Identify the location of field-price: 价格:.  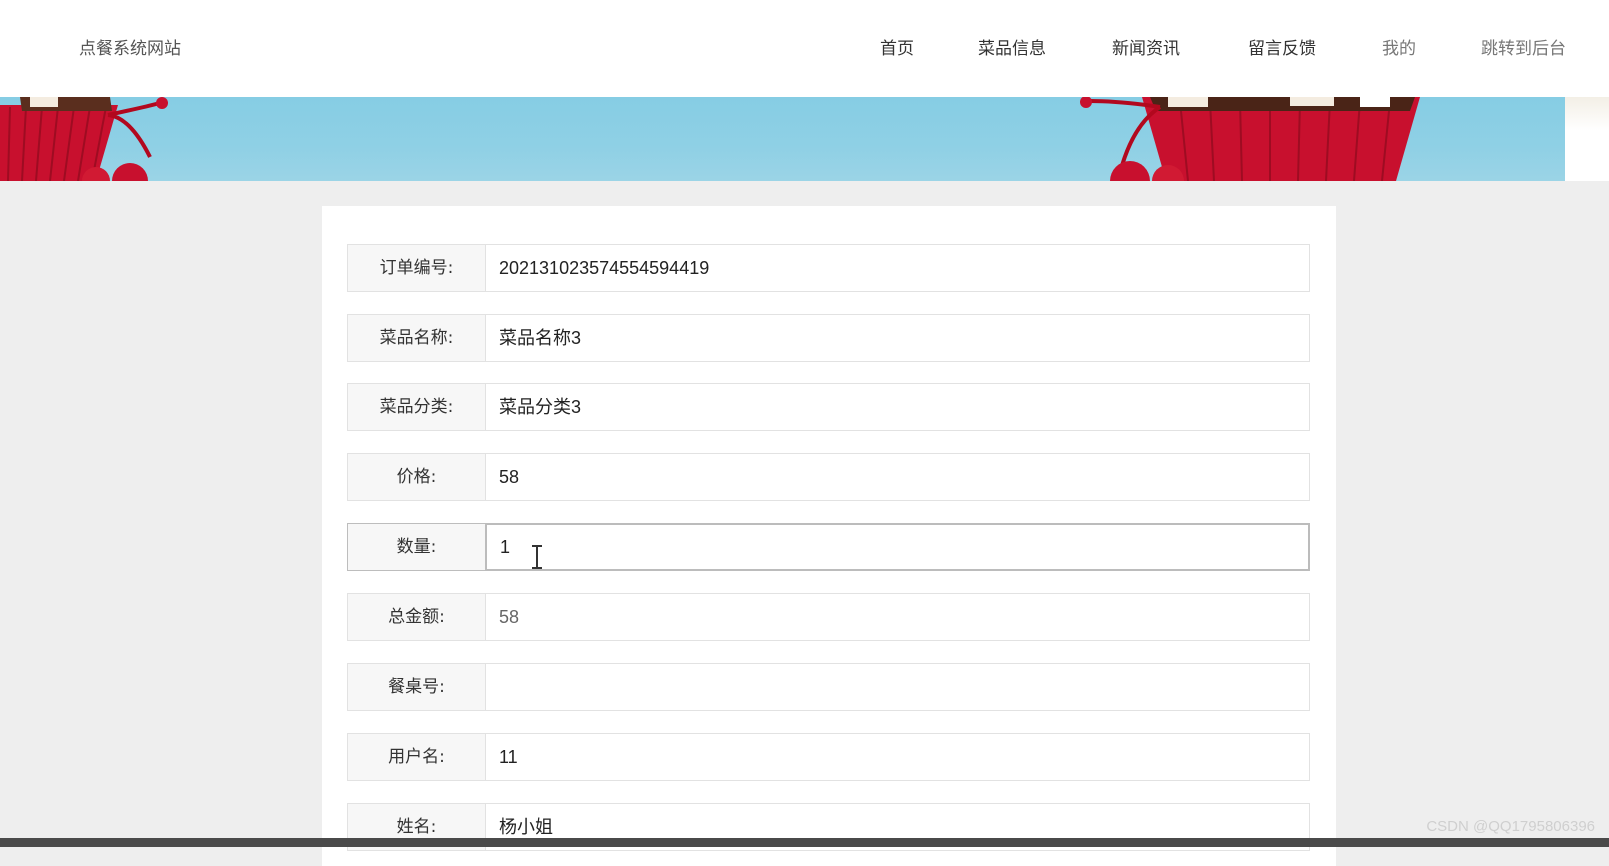
(828, 477).